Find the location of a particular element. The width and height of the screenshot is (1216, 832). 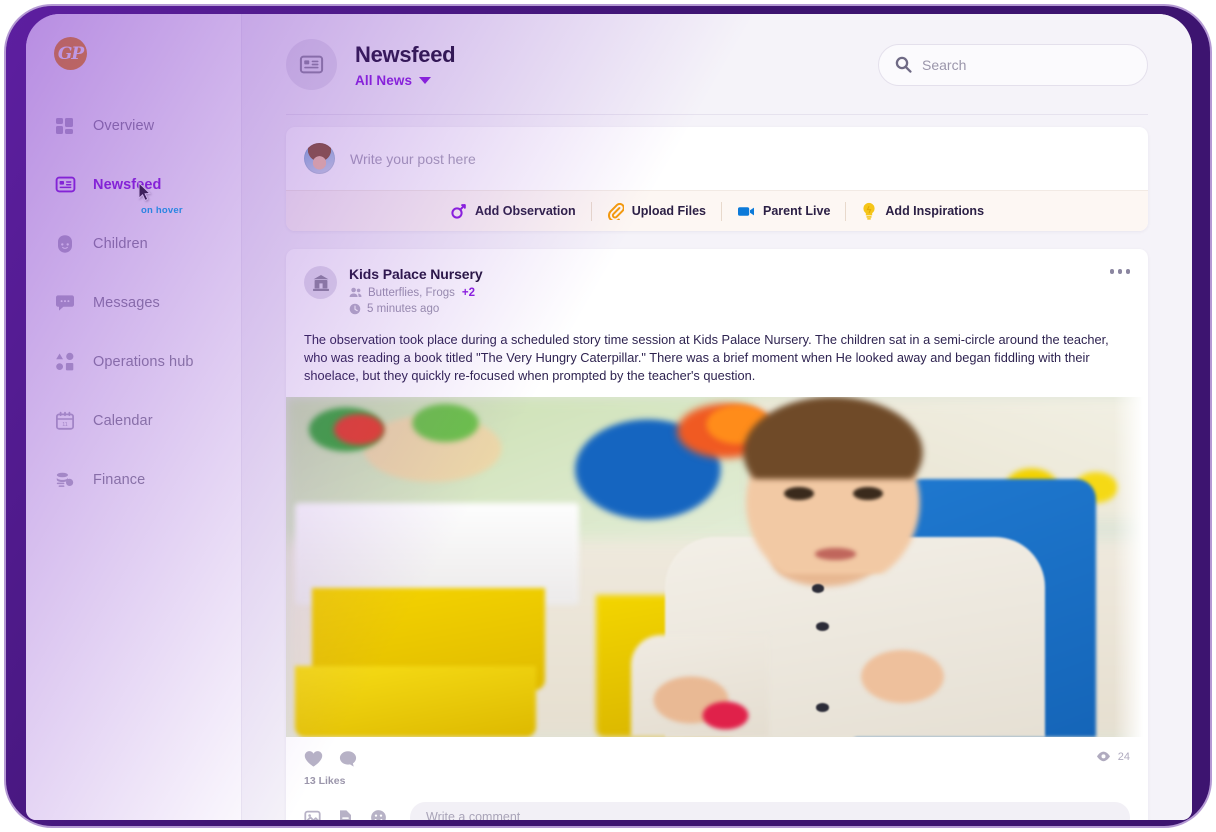

observation-icon is located at coordinates (458, 211).